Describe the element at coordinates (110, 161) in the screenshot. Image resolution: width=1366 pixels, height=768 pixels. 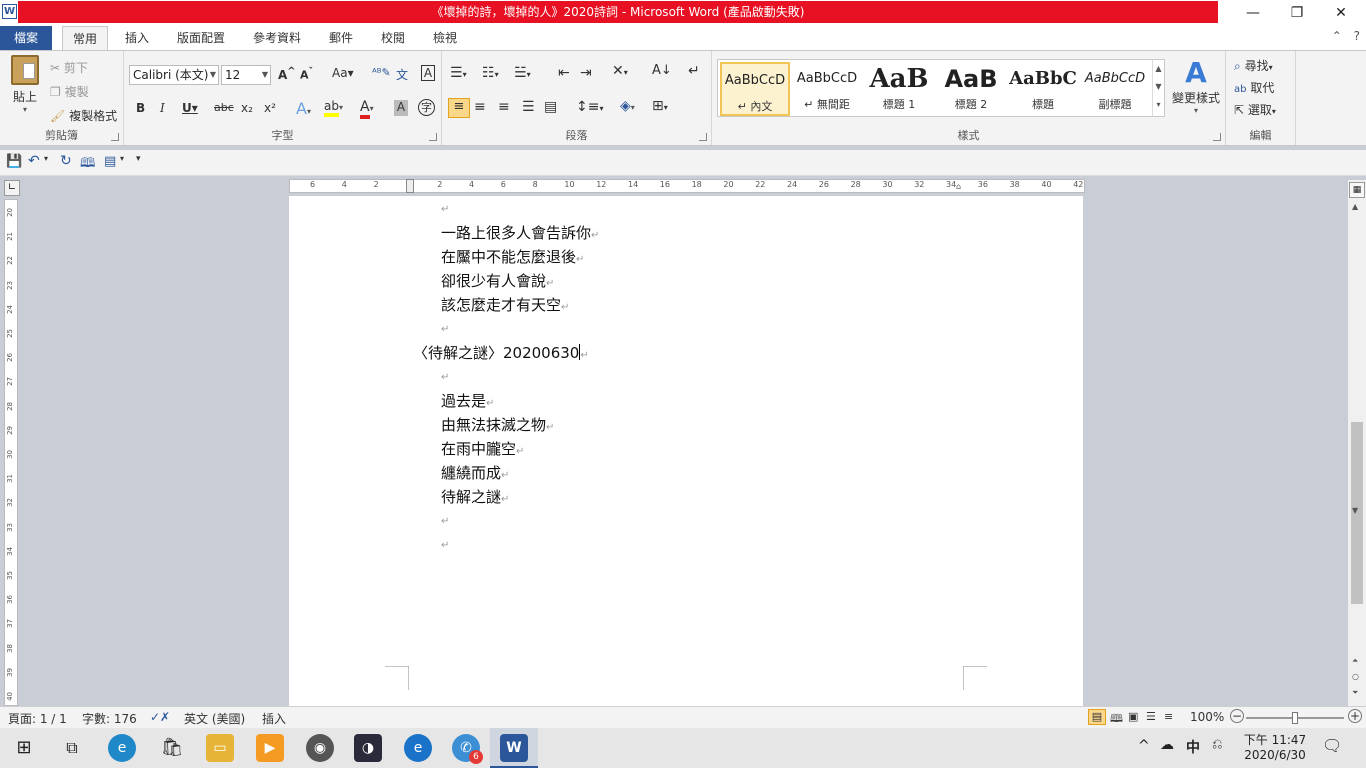
I see `new-document-icon: ▤` at that location.